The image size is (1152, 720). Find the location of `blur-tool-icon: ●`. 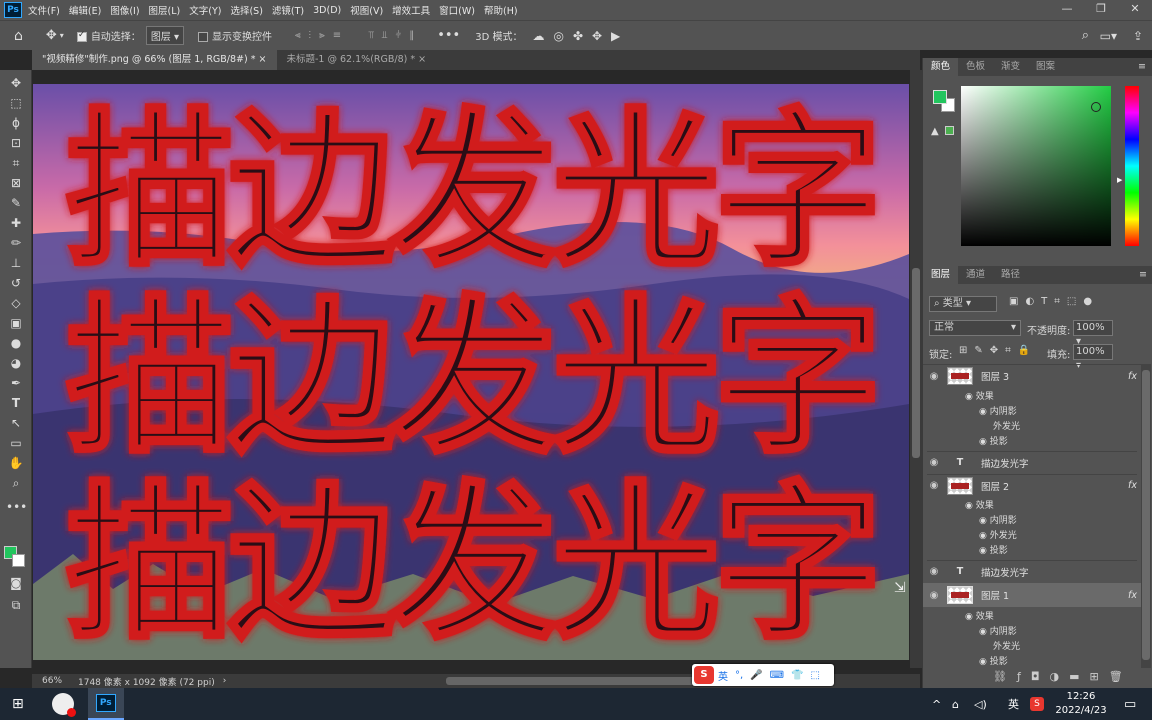

blur-tool-icon: ● is located at coordinates (16, 343).